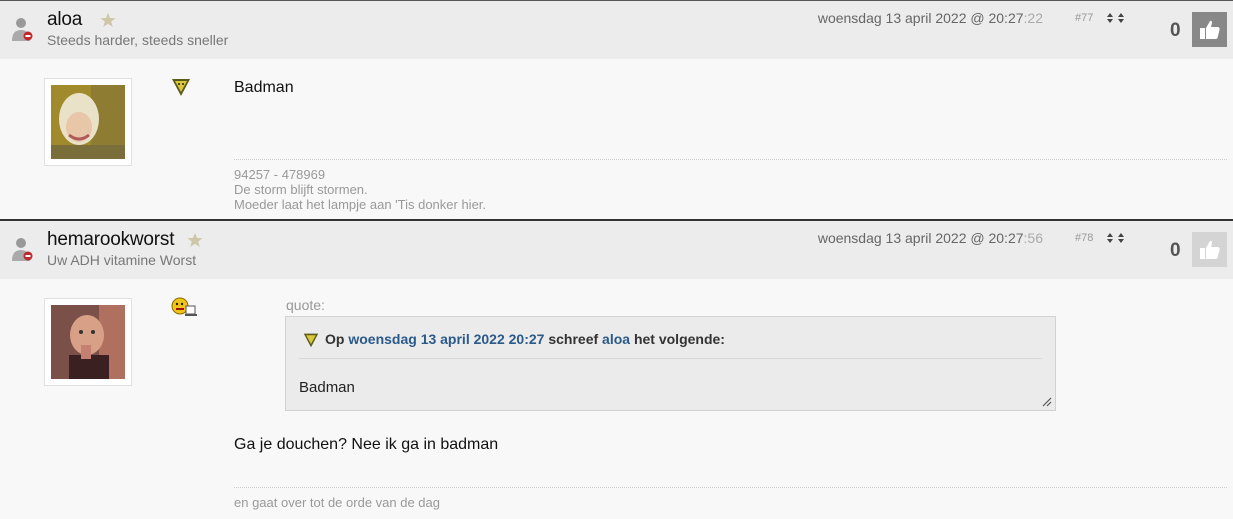 This screenshot has width=1233, height=519. I want to click on quote-author-link: aloa, so click(616, 339).